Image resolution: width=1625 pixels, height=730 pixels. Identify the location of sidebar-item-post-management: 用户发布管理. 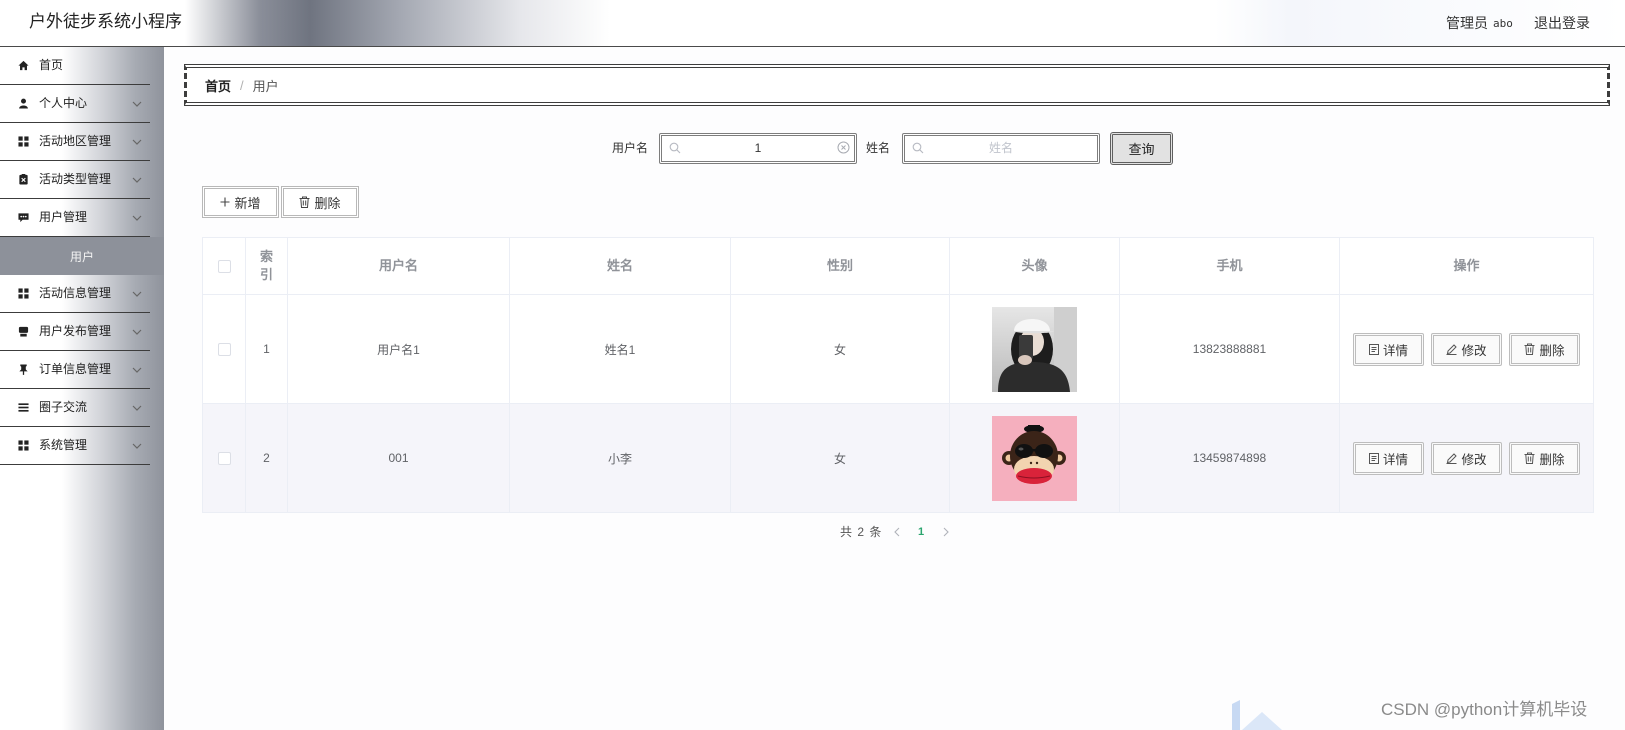
(75, 332).